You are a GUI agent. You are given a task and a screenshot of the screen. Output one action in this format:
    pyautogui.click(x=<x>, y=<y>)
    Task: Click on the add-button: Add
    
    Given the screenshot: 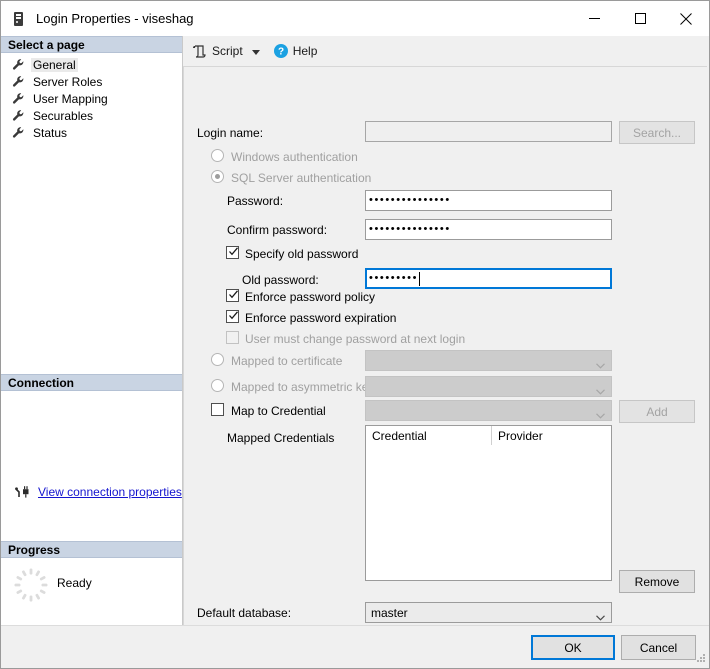 What is the action you would take?
    pyautogui.click(x=657, y=411)
    